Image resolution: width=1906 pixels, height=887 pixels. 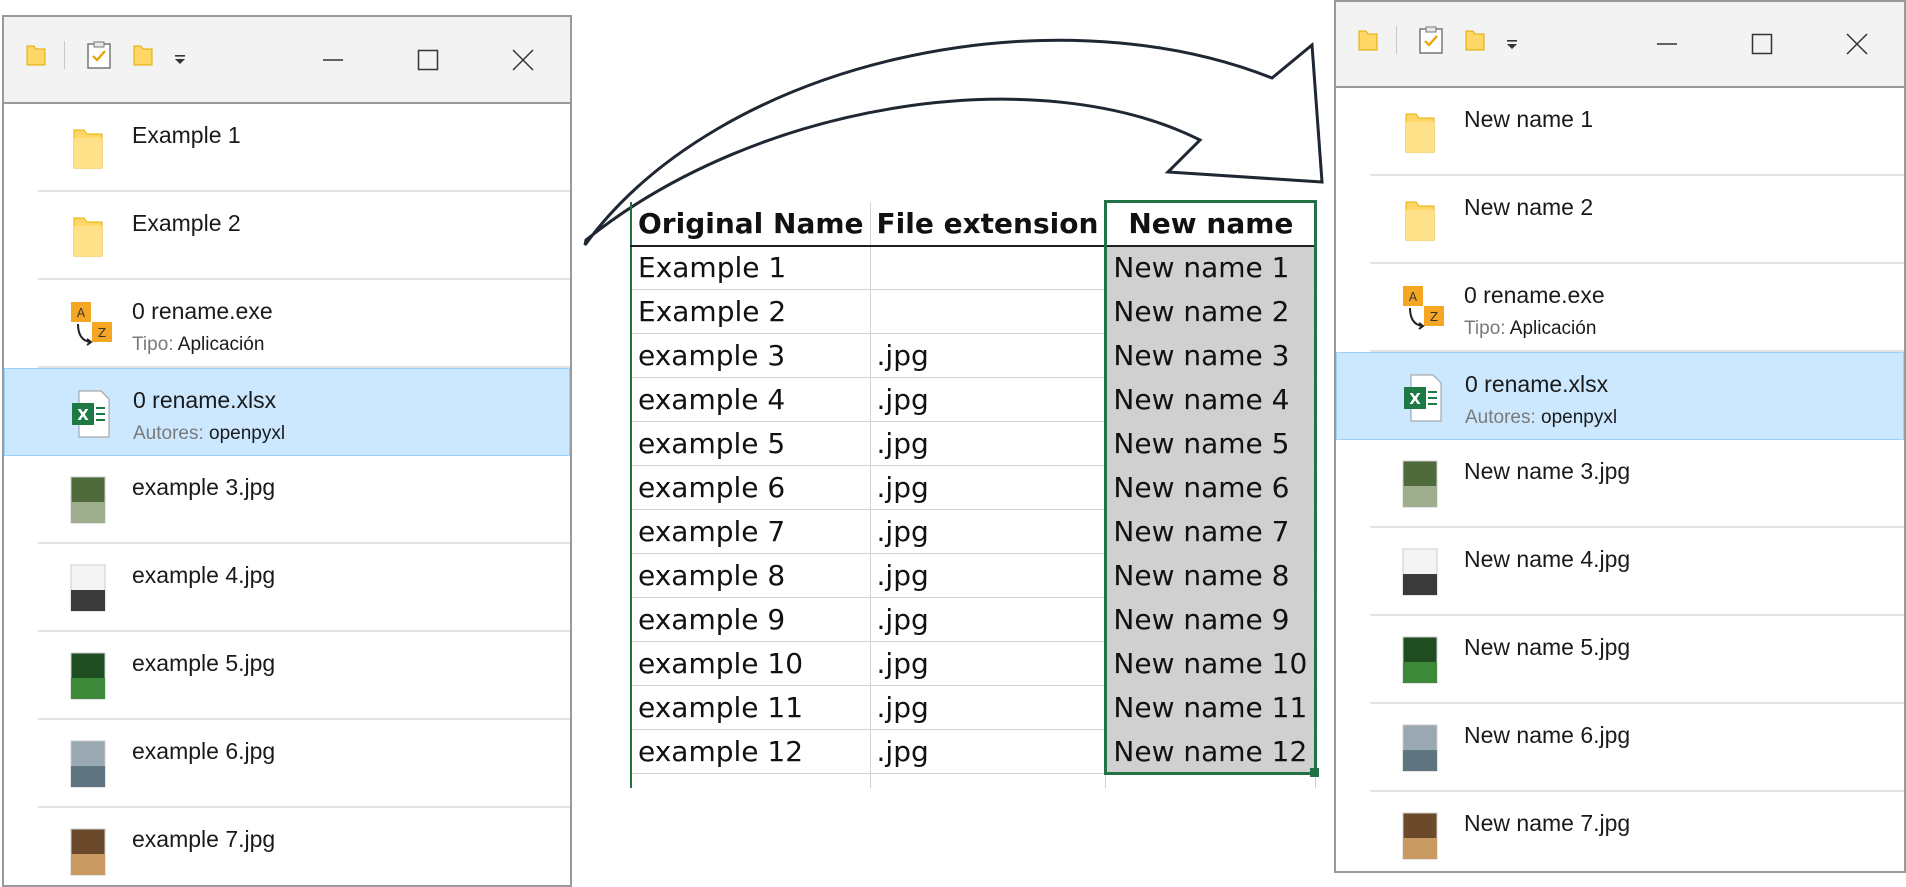 I want to click on file-item: New name 4.jpg, so click(x=1620, y=572).